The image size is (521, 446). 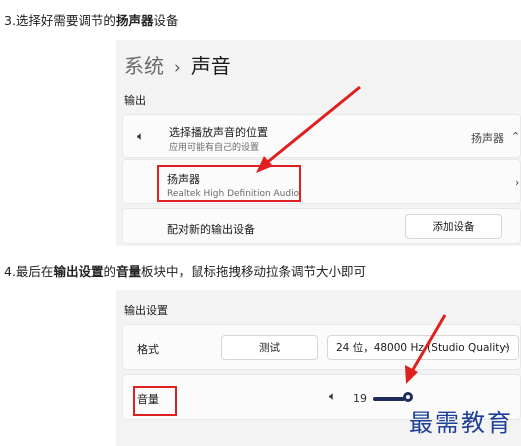 What do you see at coordinates (389, 399) in the screenshot?
I see `volume-slider-fill` at bounding box center [389, 399].